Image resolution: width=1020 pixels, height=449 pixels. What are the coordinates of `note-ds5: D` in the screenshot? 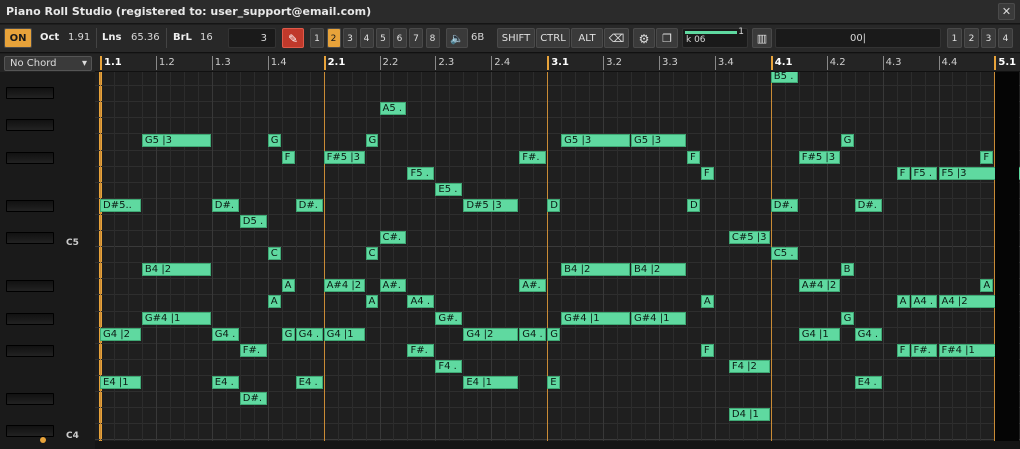 It's located at (554, 205).